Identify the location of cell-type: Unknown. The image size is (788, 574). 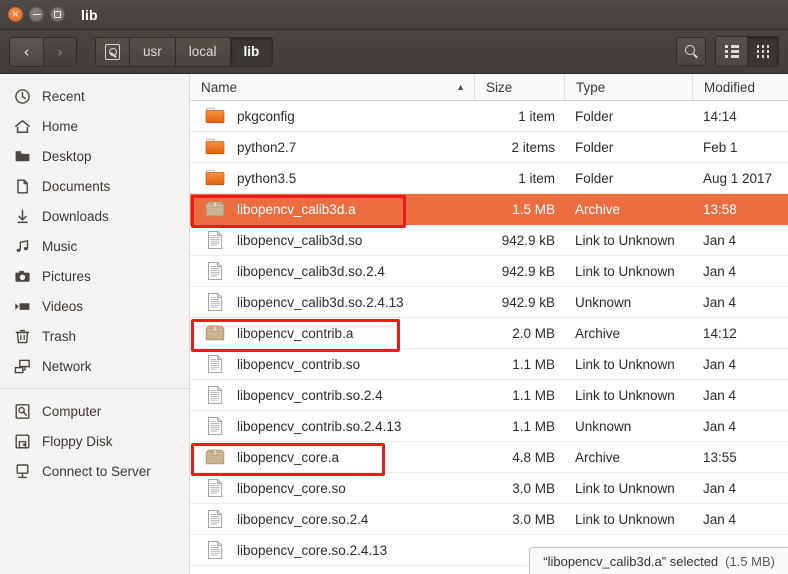
(603, 426).